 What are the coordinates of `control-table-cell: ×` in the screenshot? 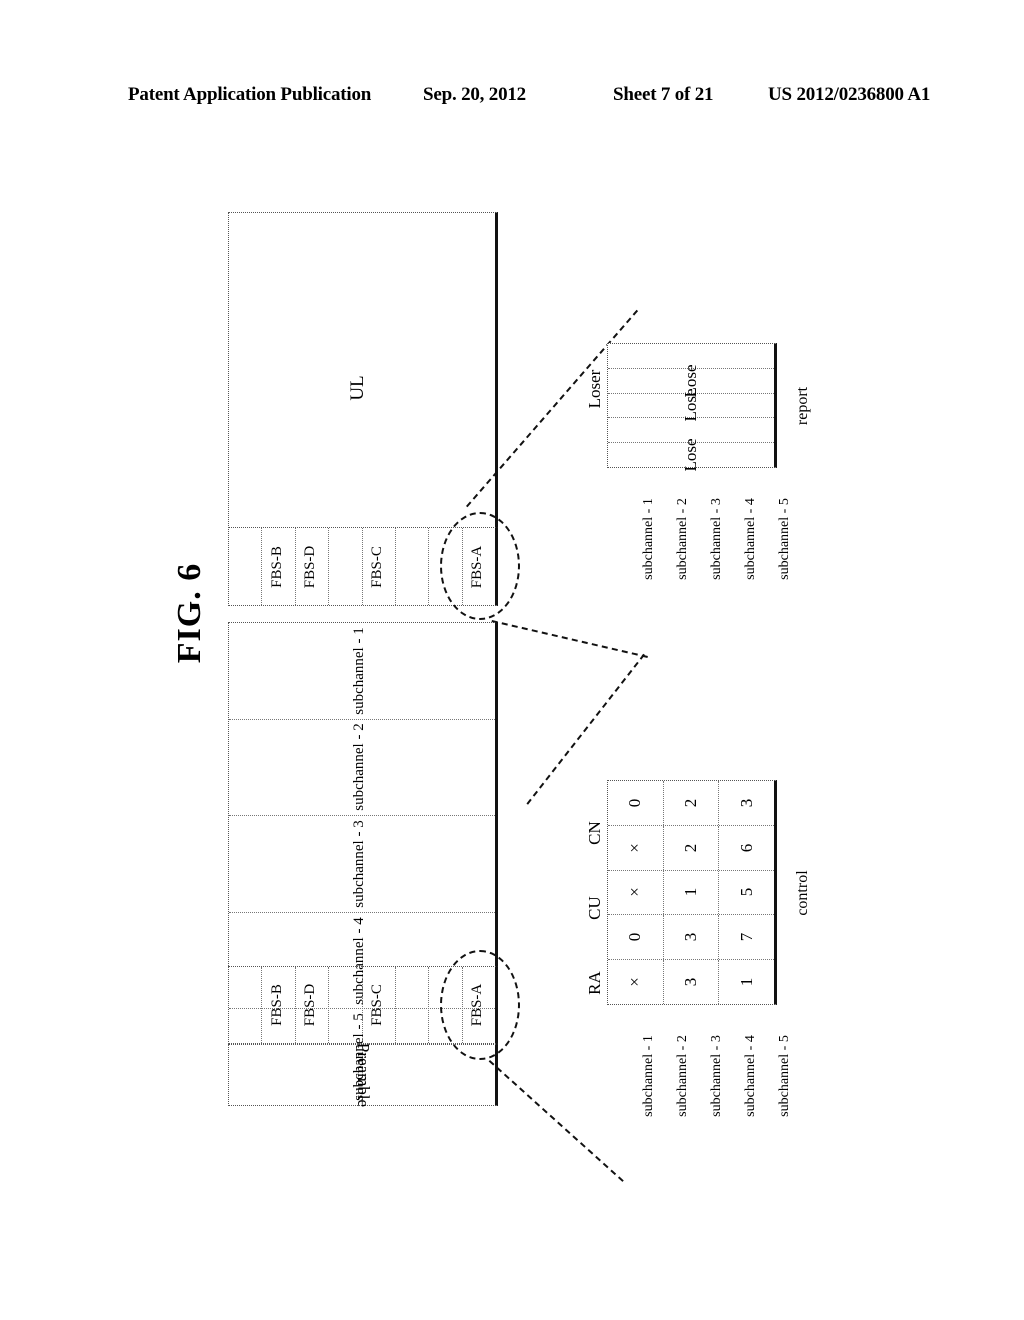 It's located at (636, 982).